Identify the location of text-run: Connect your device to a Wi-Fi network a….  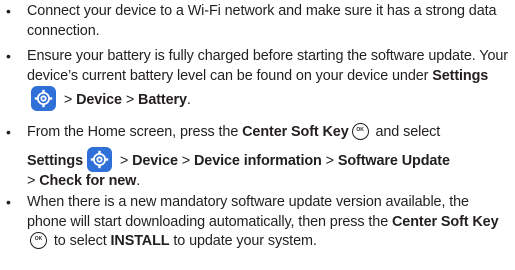
(262, 21).